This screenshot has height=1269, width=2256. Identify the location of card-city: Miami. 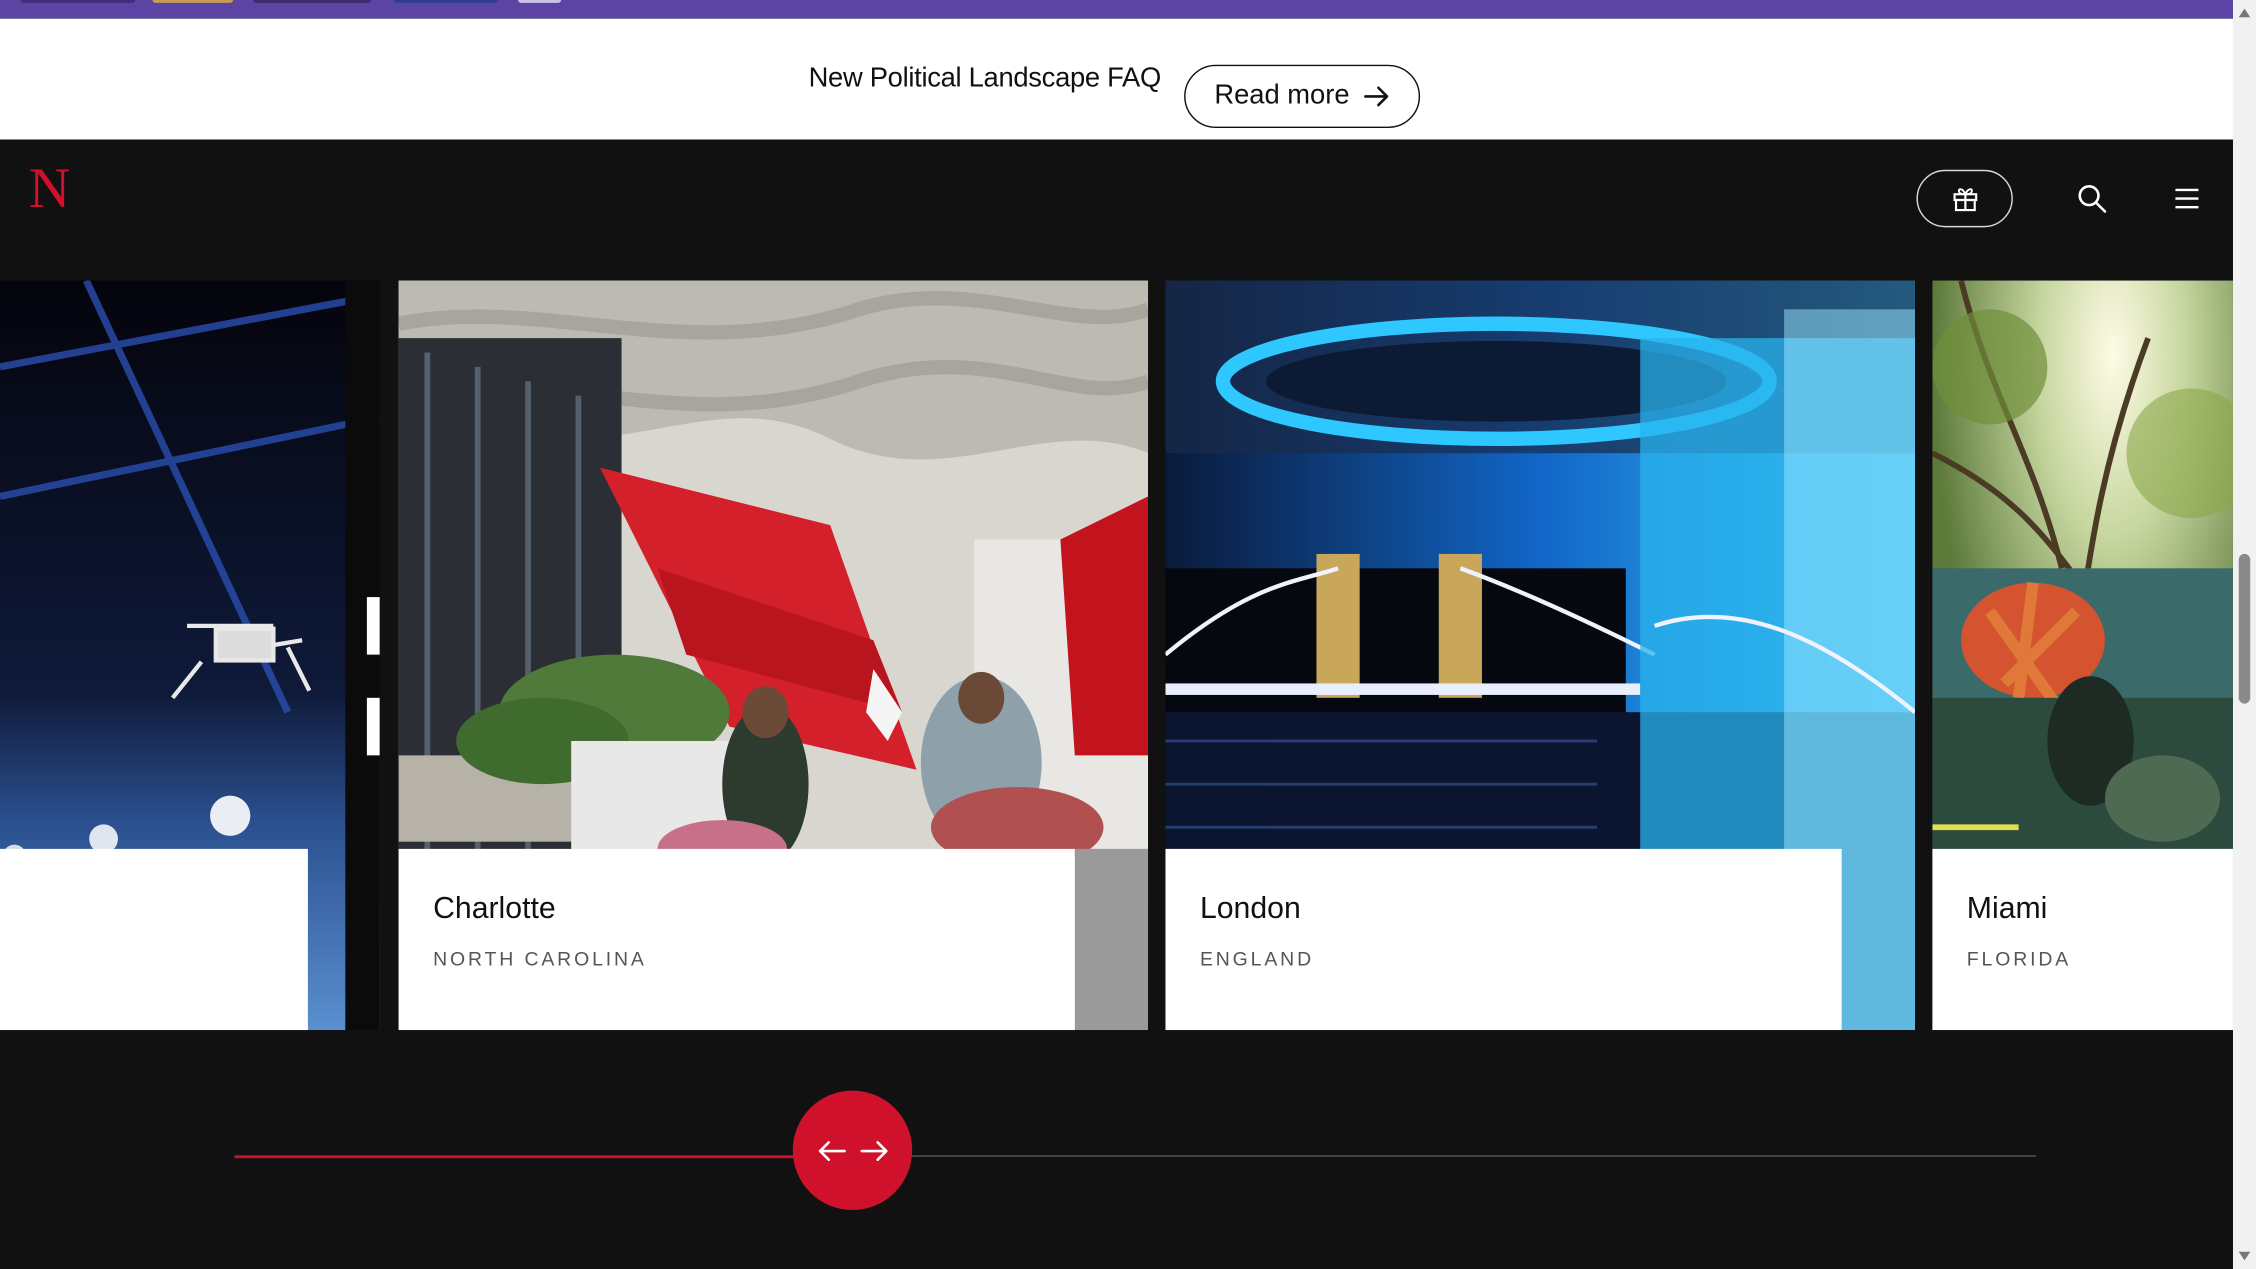
(2007, 909).